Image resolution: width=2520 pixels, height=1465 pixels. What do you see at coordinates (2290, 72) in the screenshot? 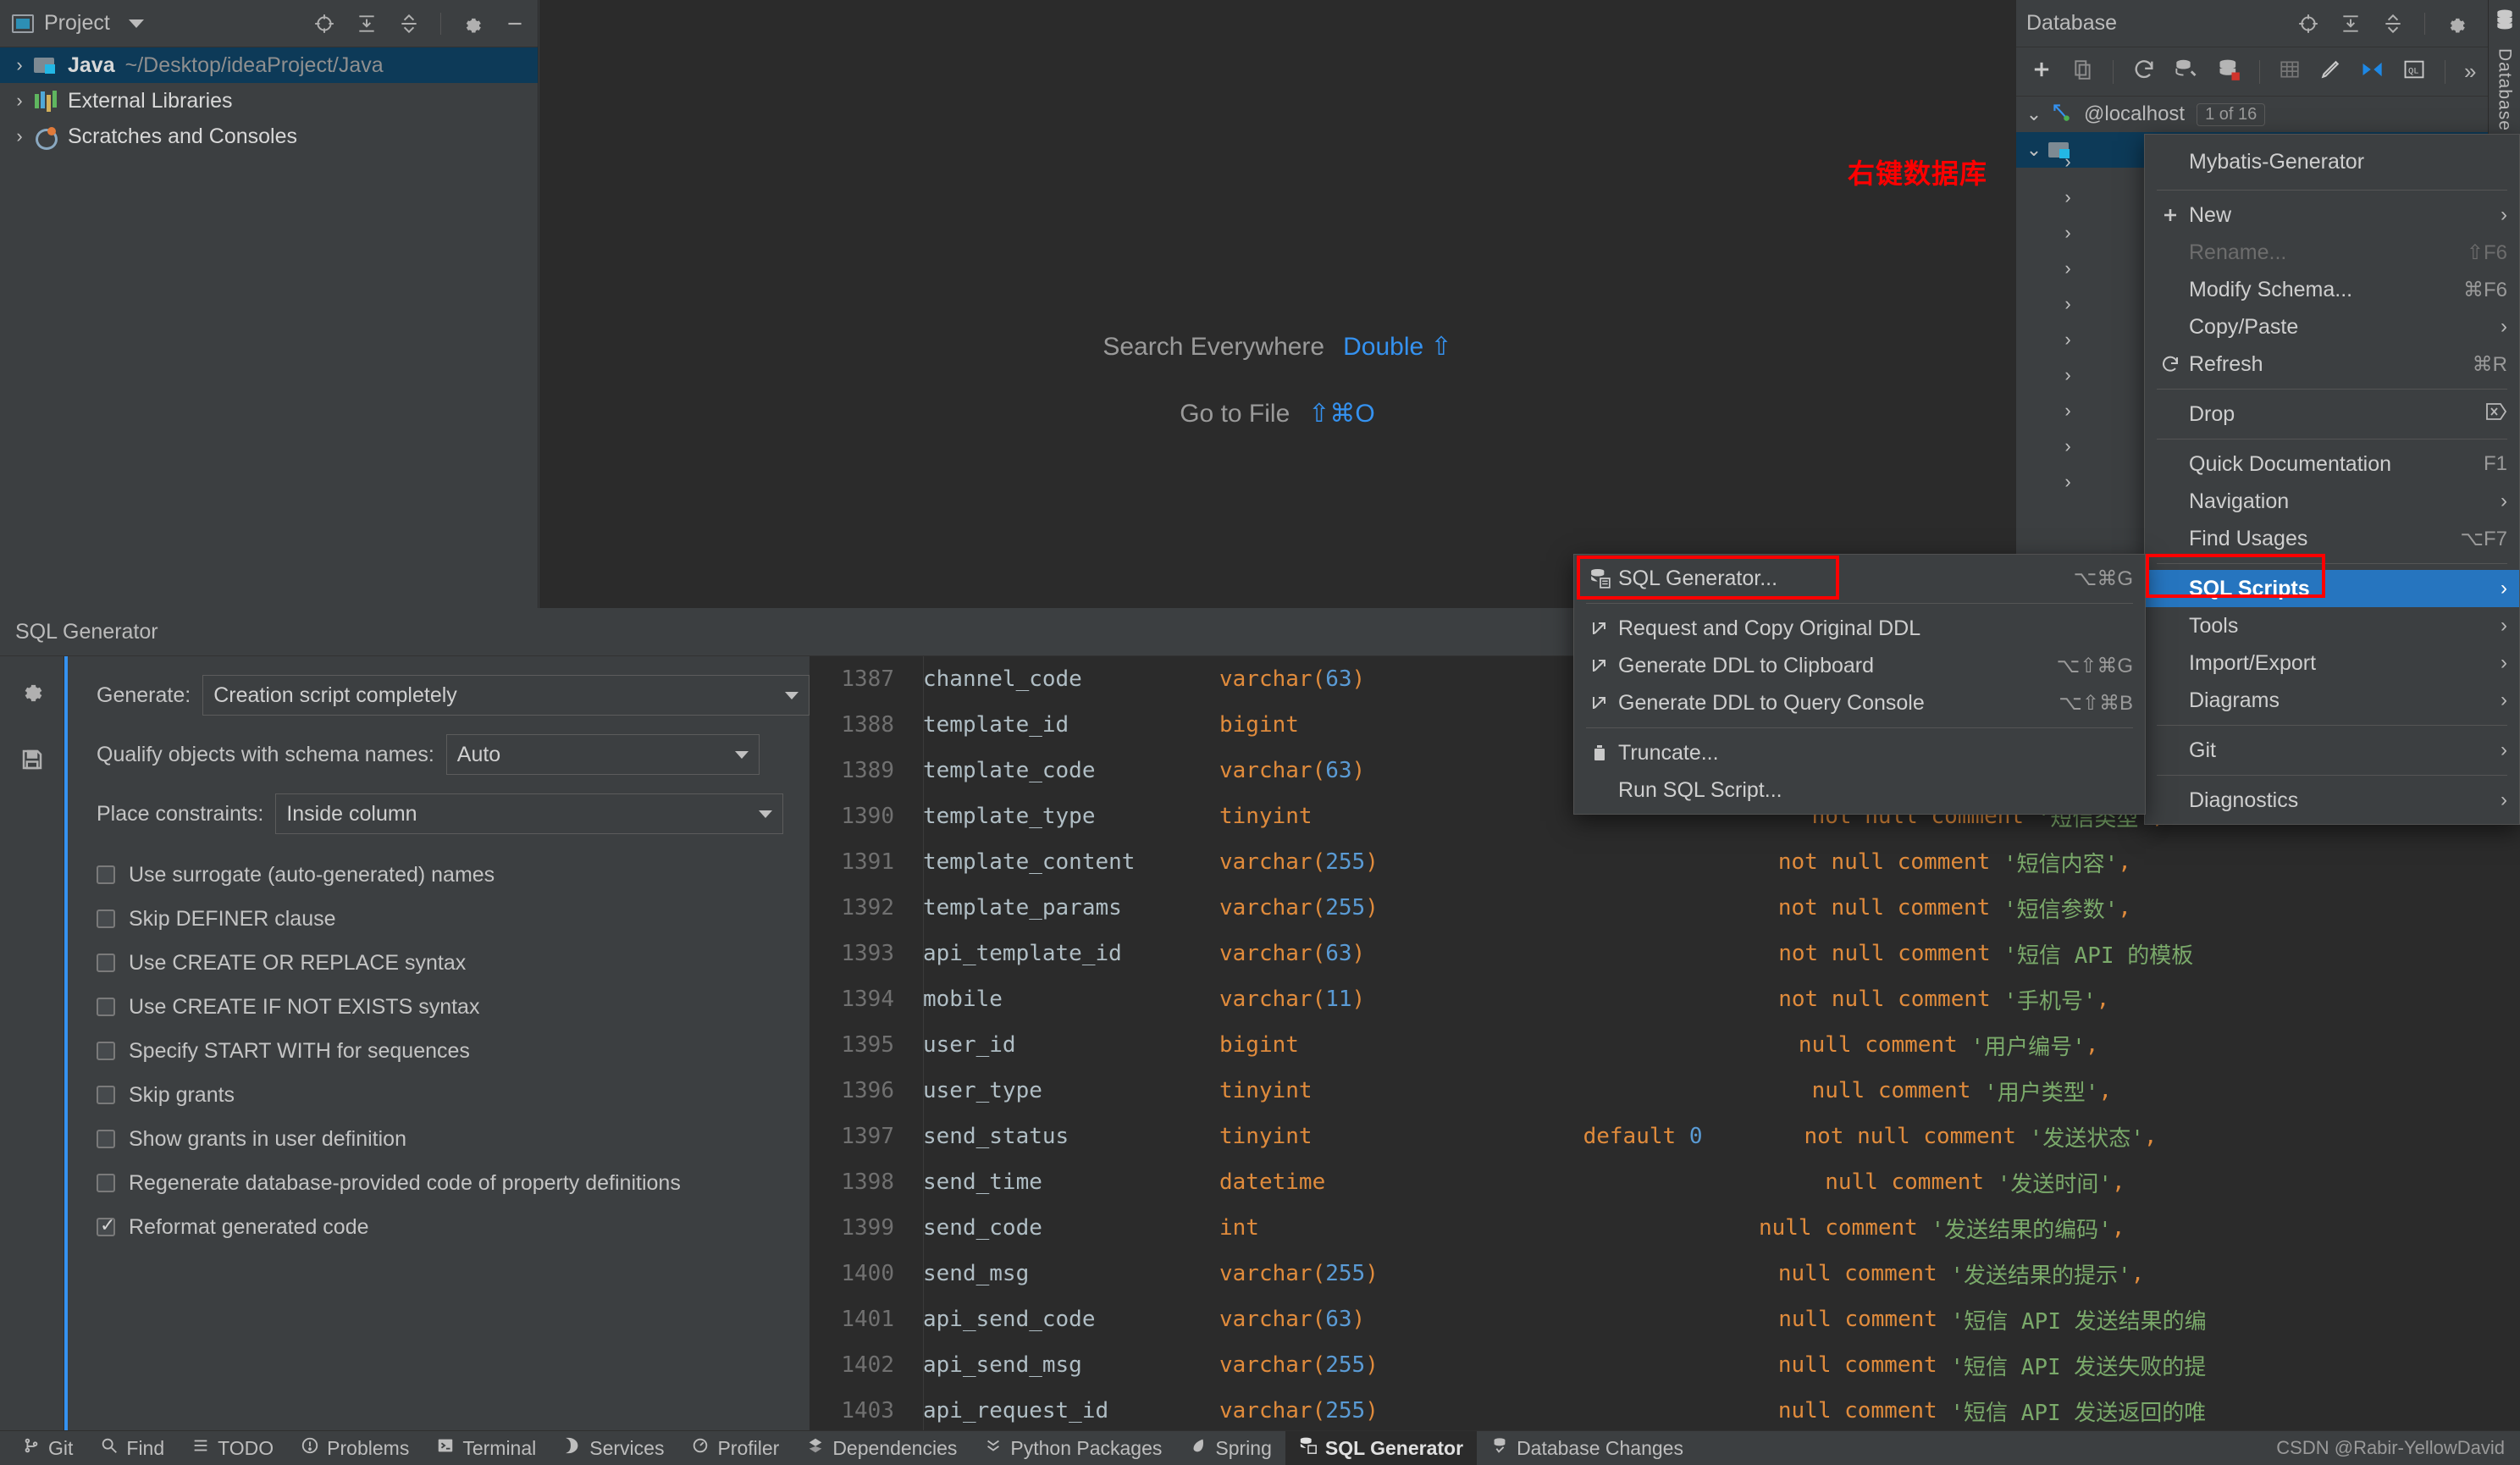
I see `table-editor-icon` at bounding box center [2290, 72].